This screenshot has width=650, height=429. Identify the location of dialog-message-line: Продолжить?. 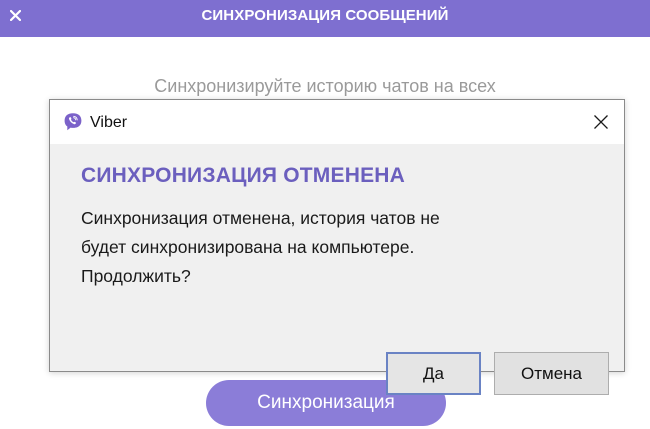
(136, 276).